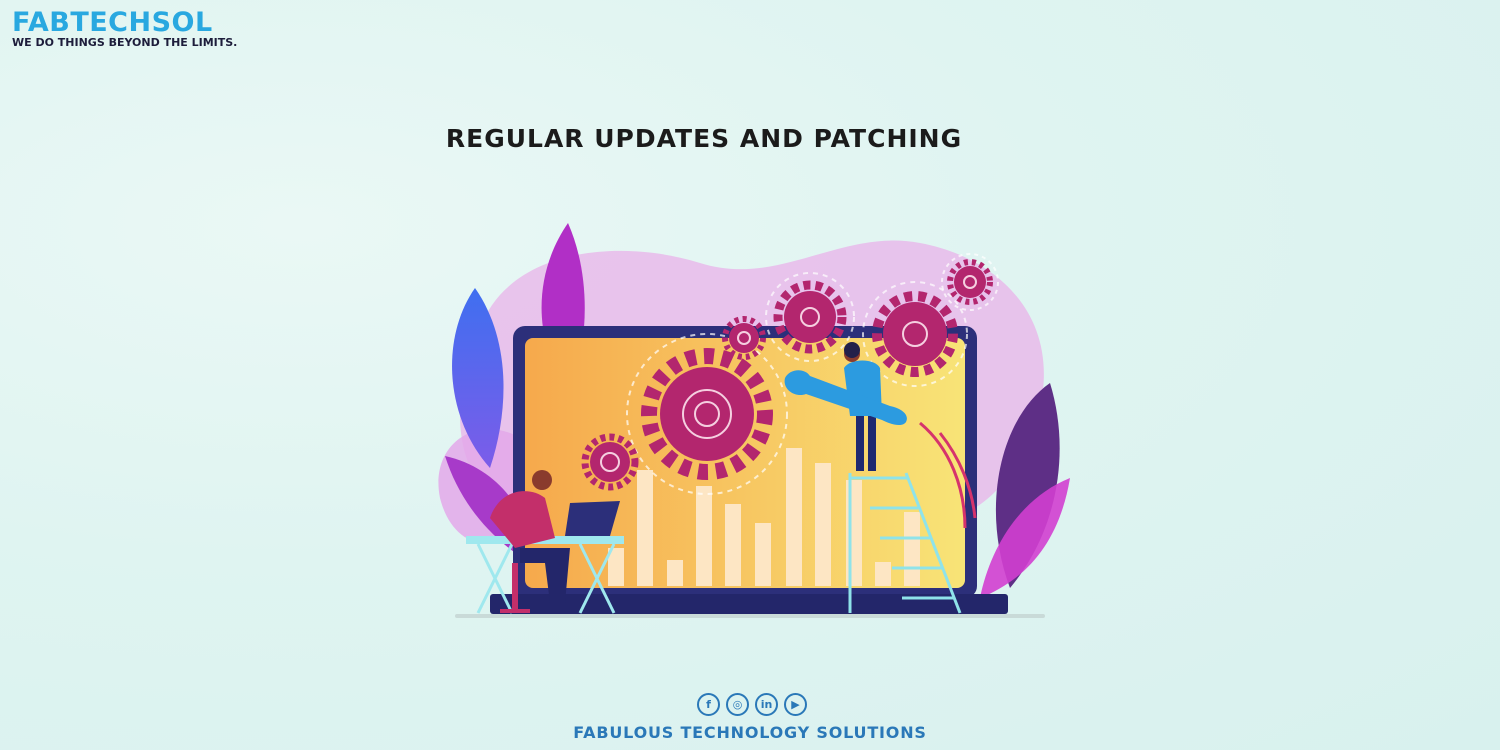  I want to click on brand-tagline: WE DO THINGS BEYOND THE LIMITS., so click(125, 42).